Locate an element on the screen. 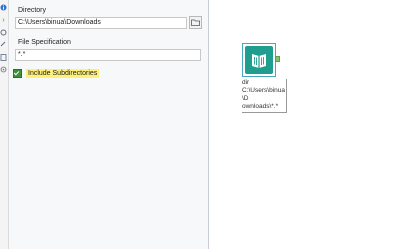 The image size is (400, 249). filespec-label: File Specification is located at coordinates (44, 42).